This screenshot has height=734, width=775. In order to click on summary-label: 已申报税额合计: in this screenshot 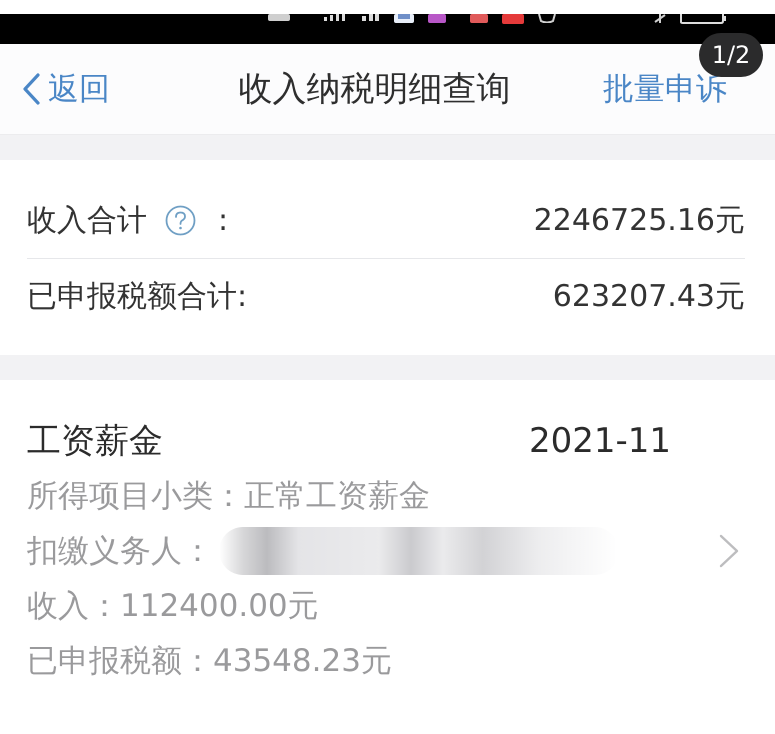, I will do `click(137, 297)`.